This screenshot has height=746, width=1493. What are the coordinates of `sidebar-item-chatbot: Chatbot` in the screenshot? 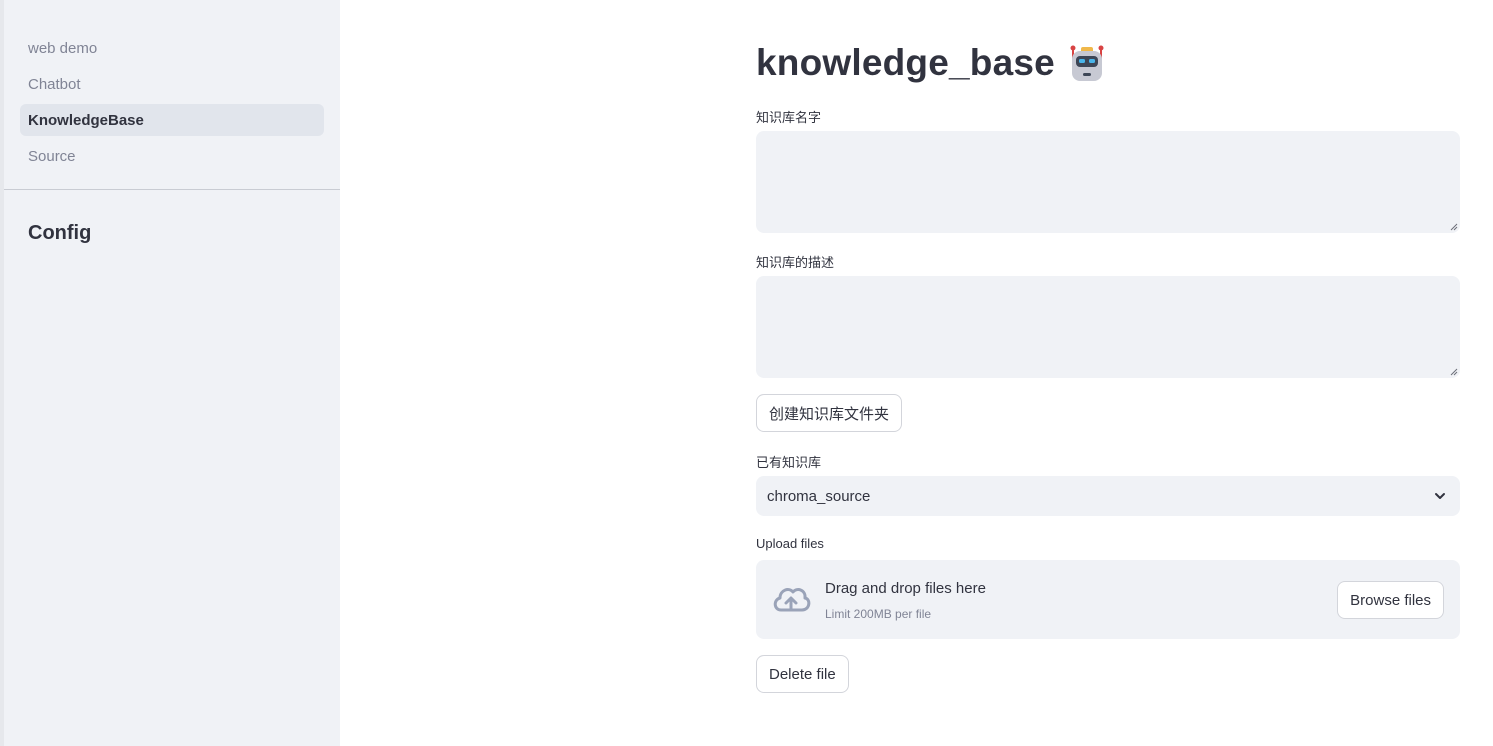 It's located at (172, 84).